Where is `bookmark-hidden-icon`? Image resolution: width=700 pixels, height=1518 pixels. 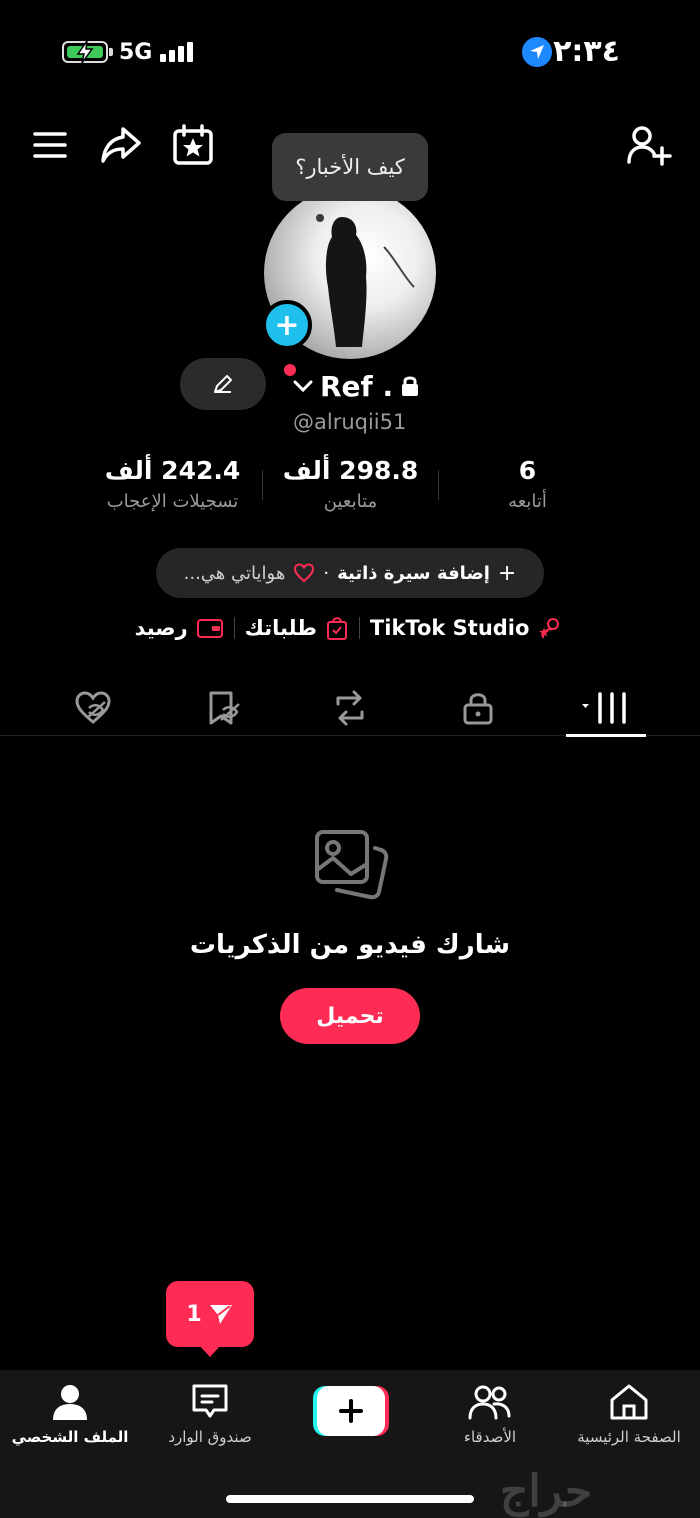 bookmark-hidden-icon is located at coordinates (224, 708).